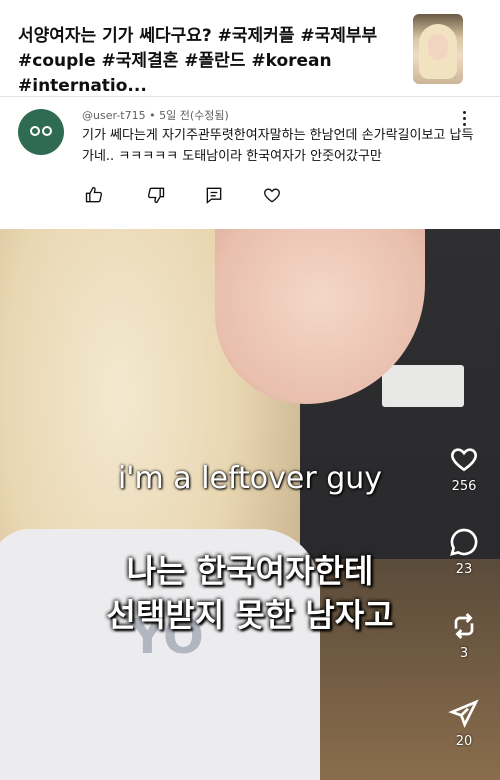 This screenshot has width=500, height=780. I want to click on side-remix-button: 3, so click(464, 635).